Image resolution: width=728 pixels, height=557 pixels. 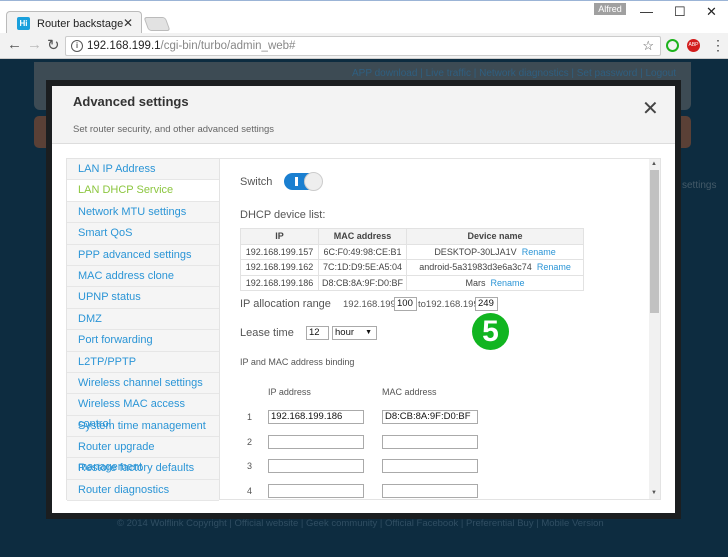 I want to click on binding-row-number: 2, so click(x=250, y=441).